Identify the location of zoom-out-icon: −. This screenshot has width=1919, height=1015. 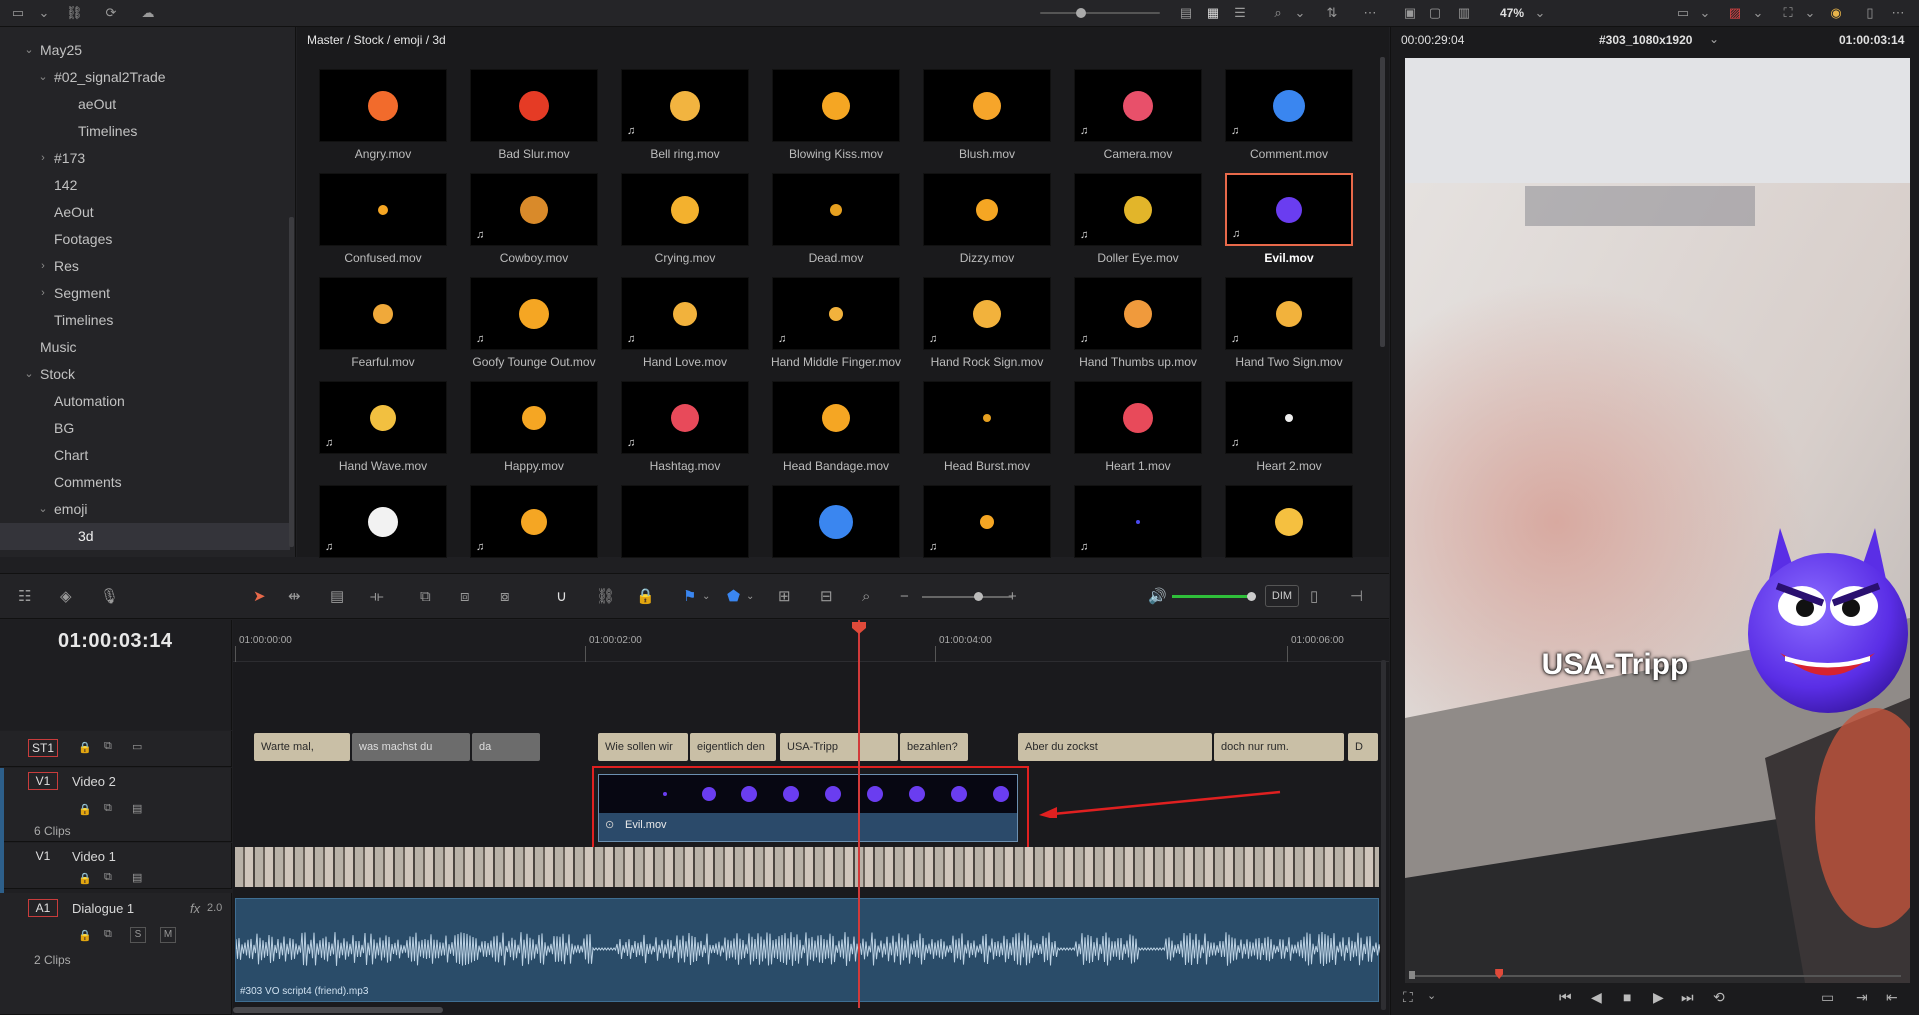
(904, 597).